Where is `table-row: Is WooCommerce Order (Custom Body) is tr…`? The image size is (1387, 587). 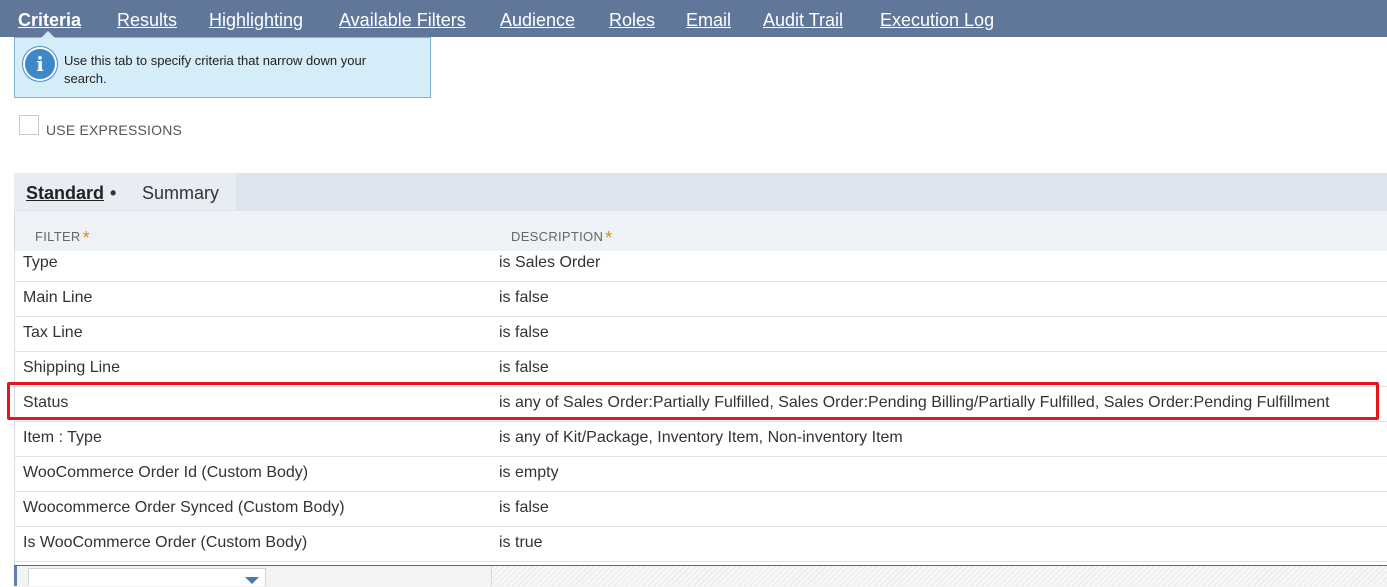 table-row: Is WooCommerce Order (Custom Body) is tr… is located at coordinates (701, 544).